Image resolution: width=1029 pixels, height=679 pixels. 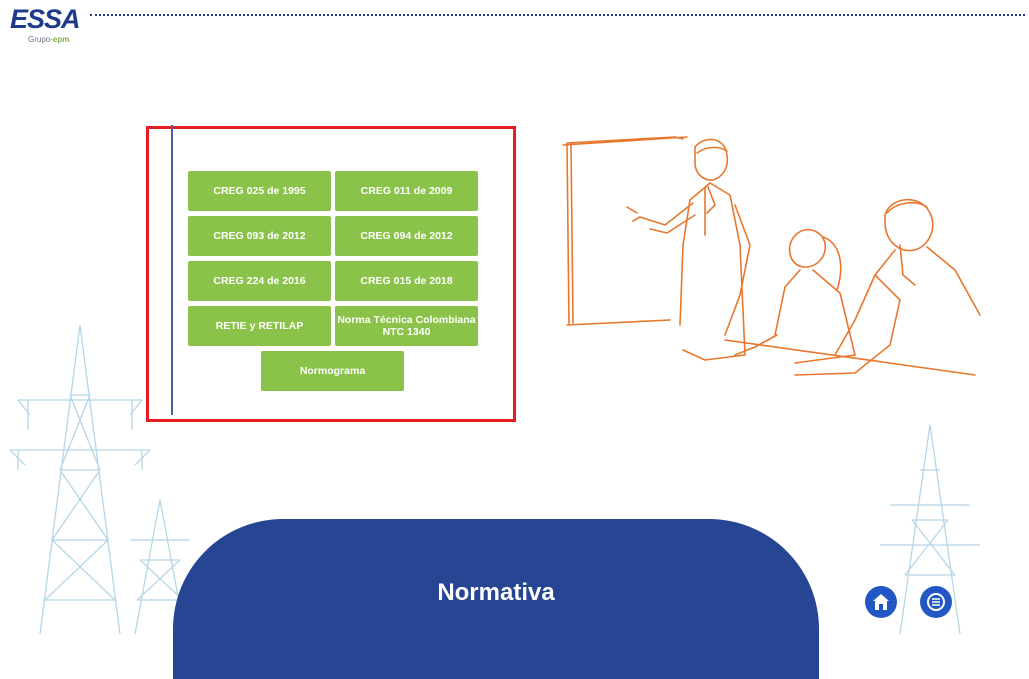 I want to click on home-icon, so click(x=881, y=602).